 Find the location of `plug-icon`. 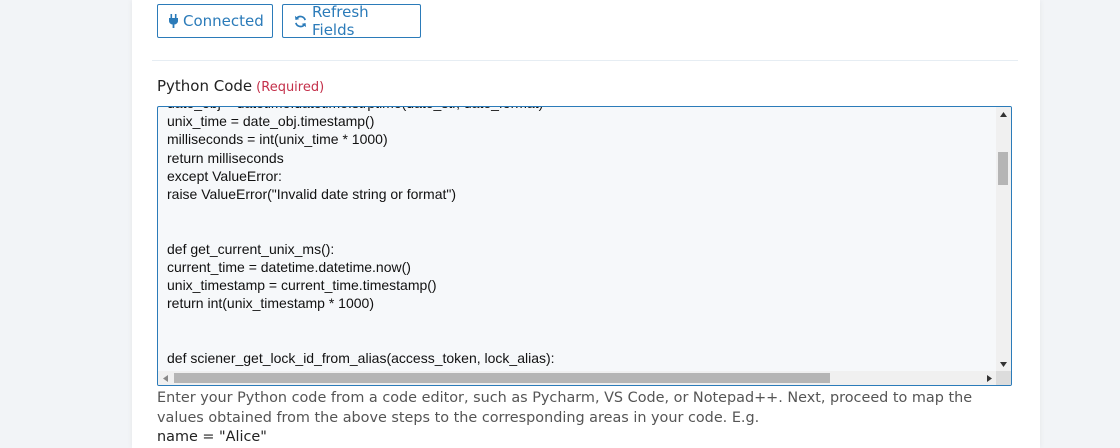

plug-icon is located at coordinates (173, 21).